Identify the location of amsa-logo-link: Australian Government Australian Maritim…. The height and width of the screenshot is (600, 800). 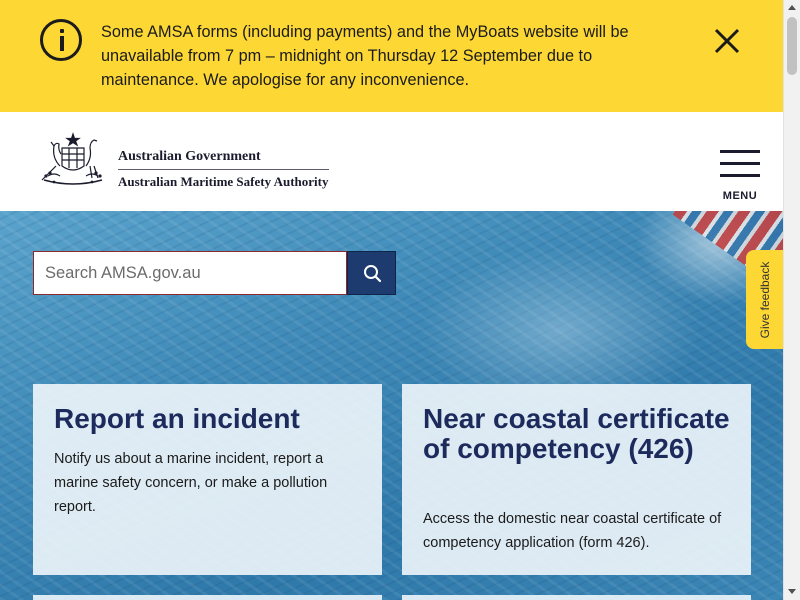
(184, 162).